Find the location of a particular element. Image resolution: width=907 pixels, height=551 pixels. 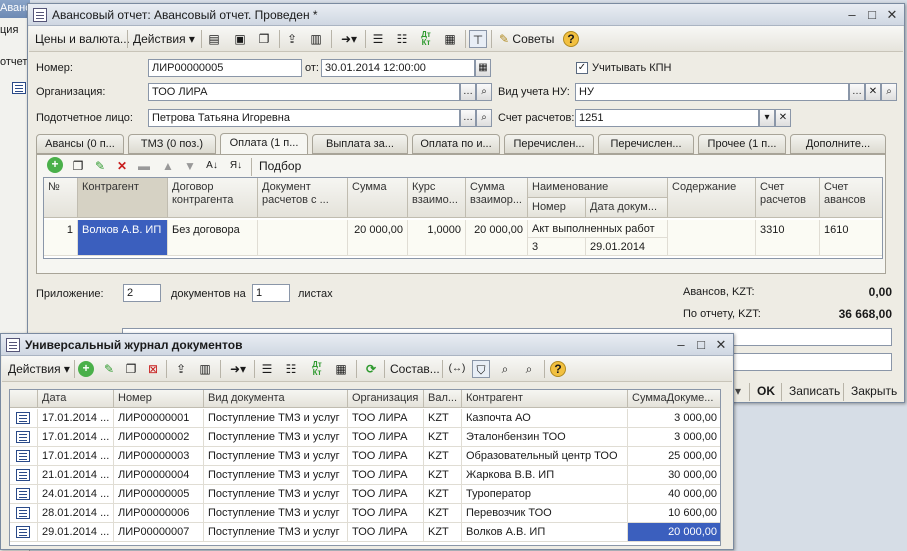

filter-icon: ⛉ is located at coordinates (481, 369).